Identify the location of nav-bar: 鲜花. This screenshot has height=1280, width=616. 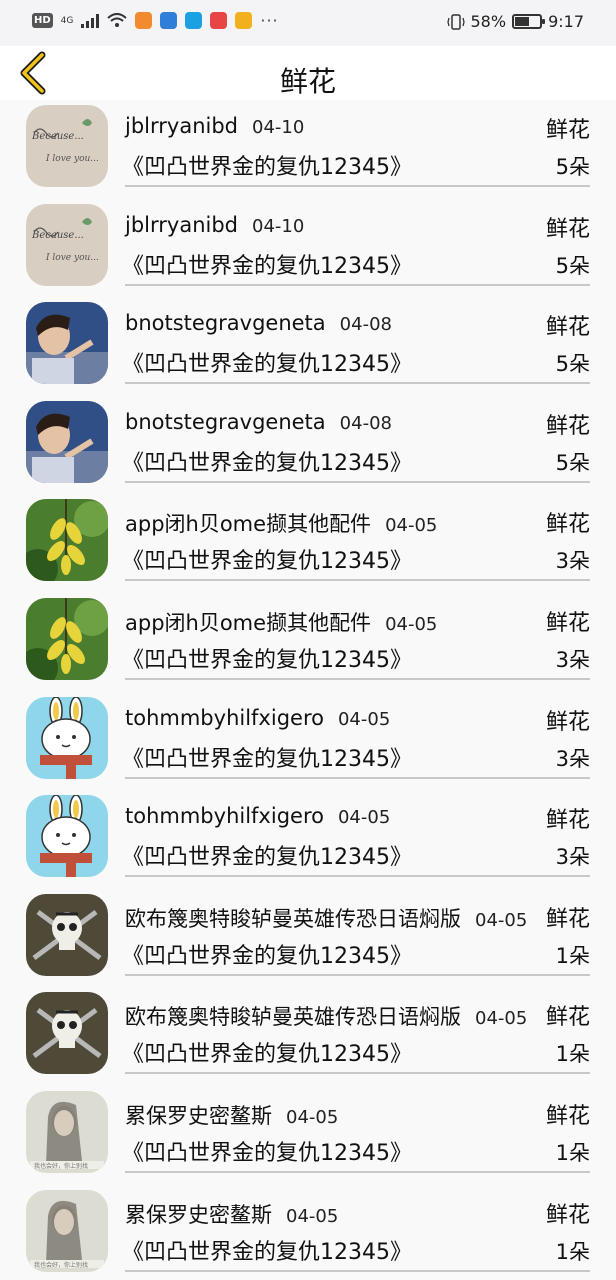
(308, 73).